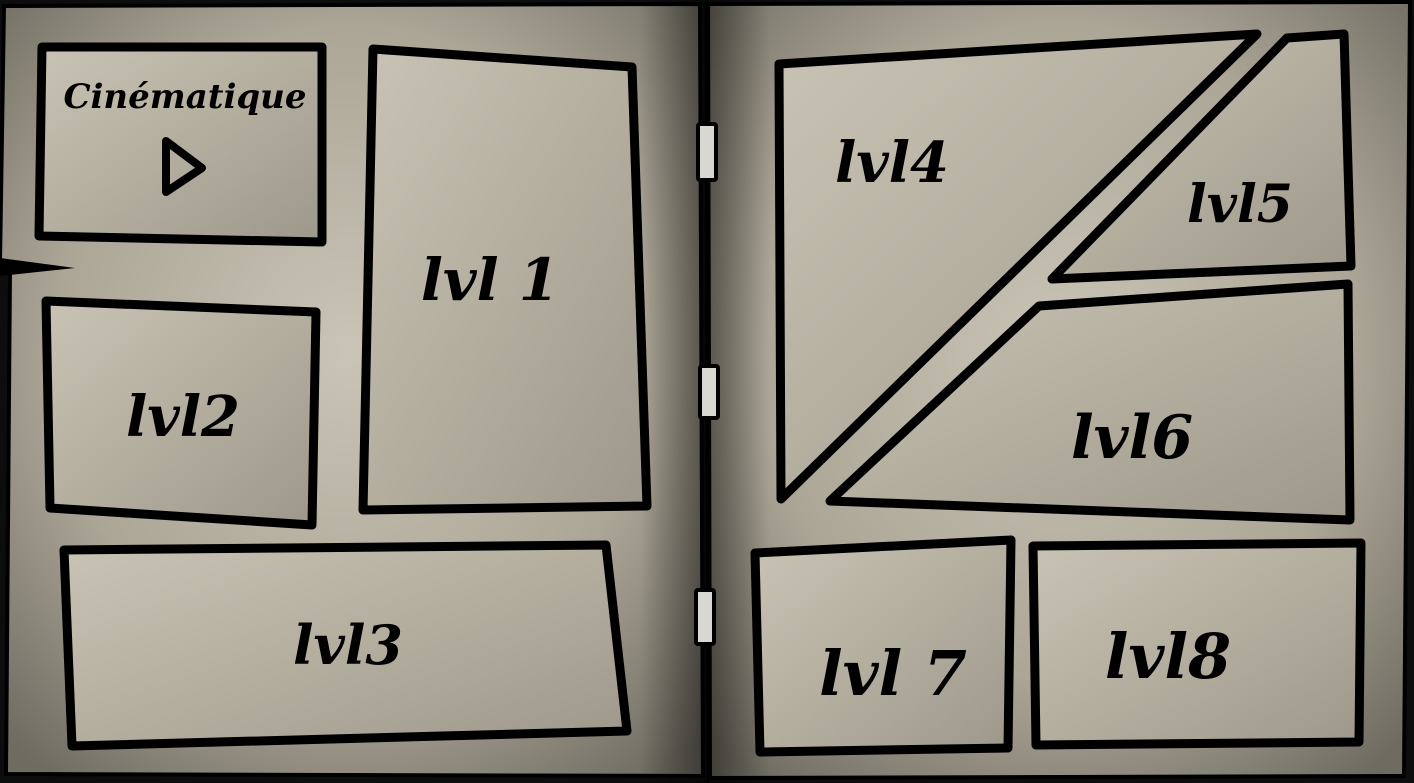 This screenshot has height=783, width=1414. What do you see at coordinates (1240, 204) in the screenshot?
I see `level-5-label: lvl5` at bounding box center [1240, 204].